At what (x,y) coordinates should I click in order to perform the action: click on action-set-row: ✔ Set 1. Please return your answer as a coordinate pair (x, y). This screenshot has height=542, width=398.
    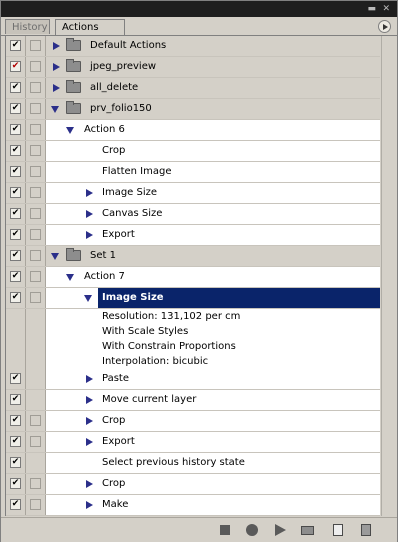
    Looking at the image, I should click on (193, 256).